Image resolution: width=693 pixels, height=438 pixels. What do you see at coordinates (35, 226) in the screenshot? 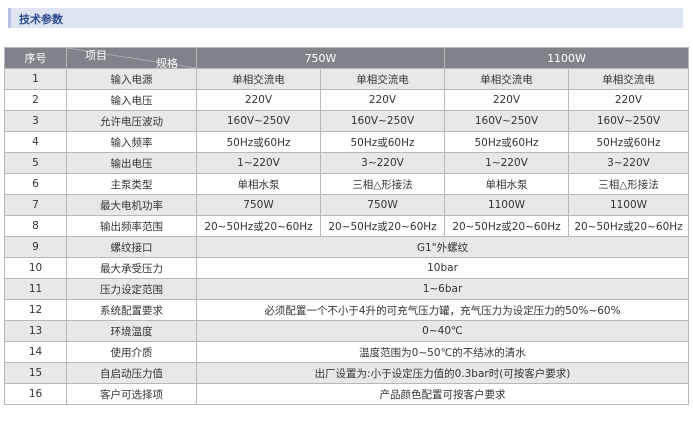
I see `row-number: 8` at bounding box center [35, 226].